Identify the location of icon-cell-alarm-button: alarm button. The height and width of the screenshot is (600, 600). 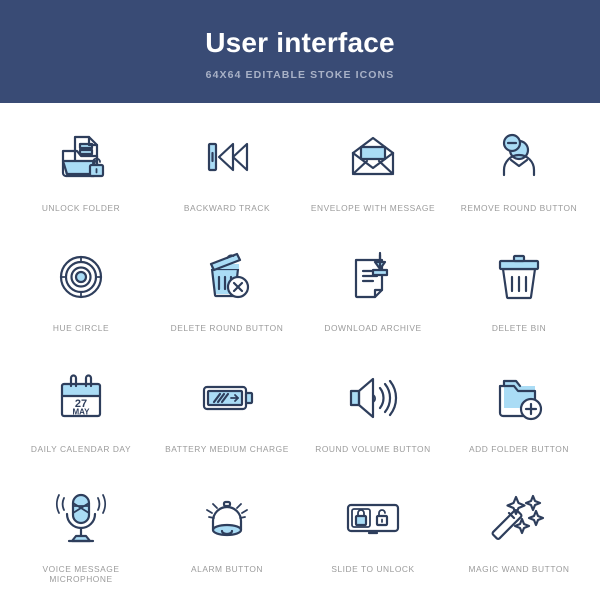
(227, 530).